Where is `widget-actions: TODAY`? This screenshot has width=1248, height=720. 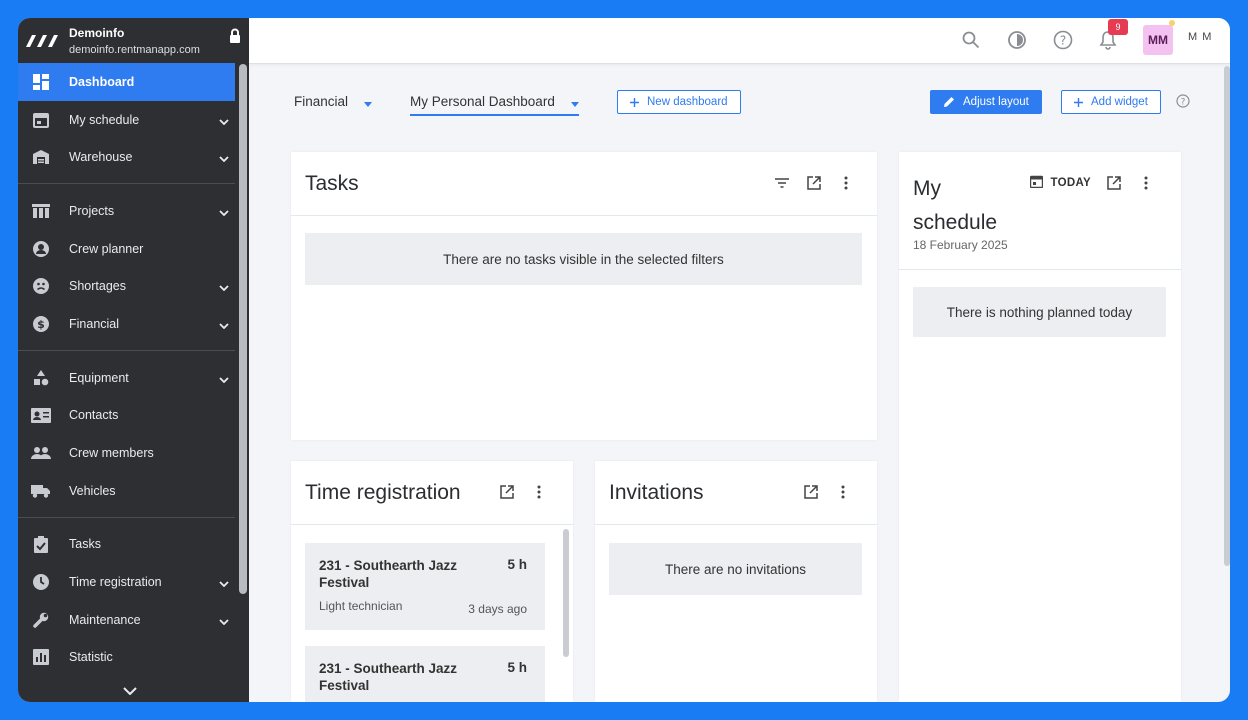
widget-actions: TODAY is located at coordinates (1092, 183).